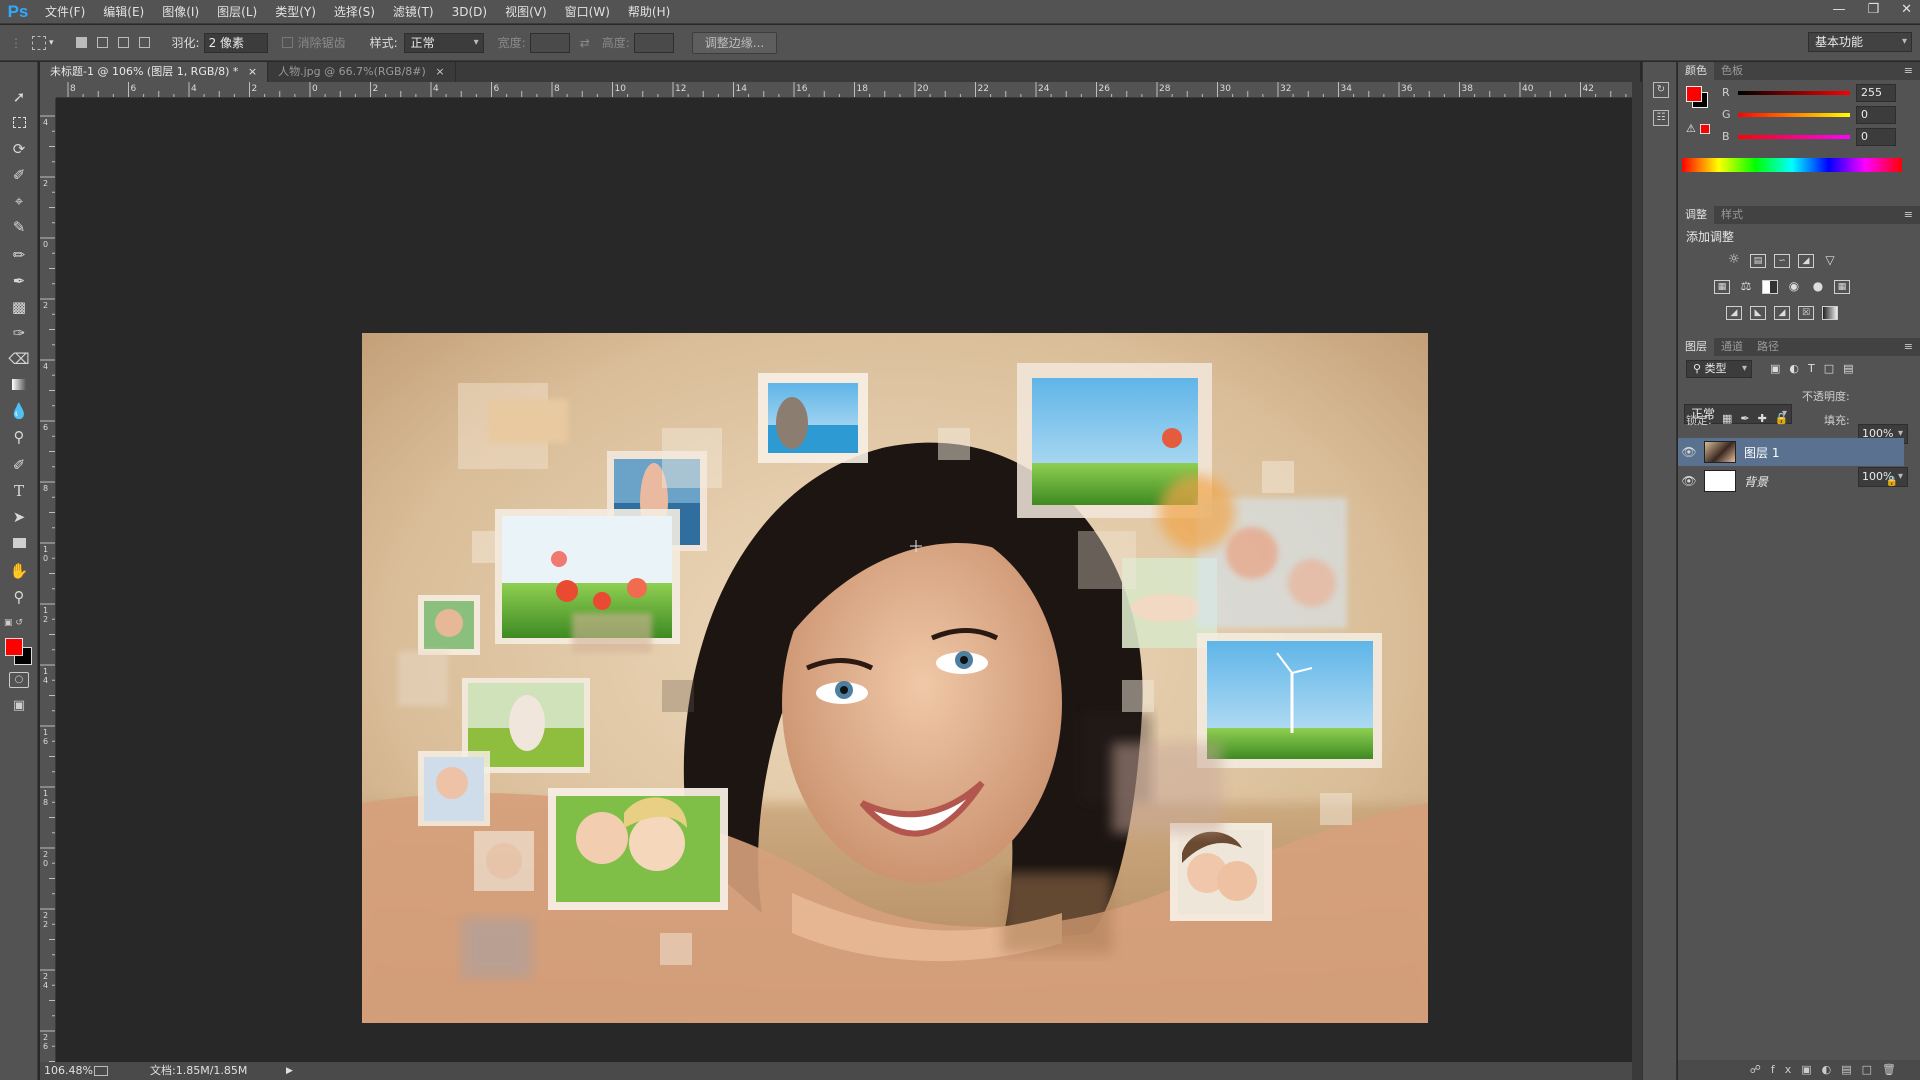 The width and height of the screenshot is (1920, 1080). I want to click on menu-layer: 图层(L), so click(237, 12).